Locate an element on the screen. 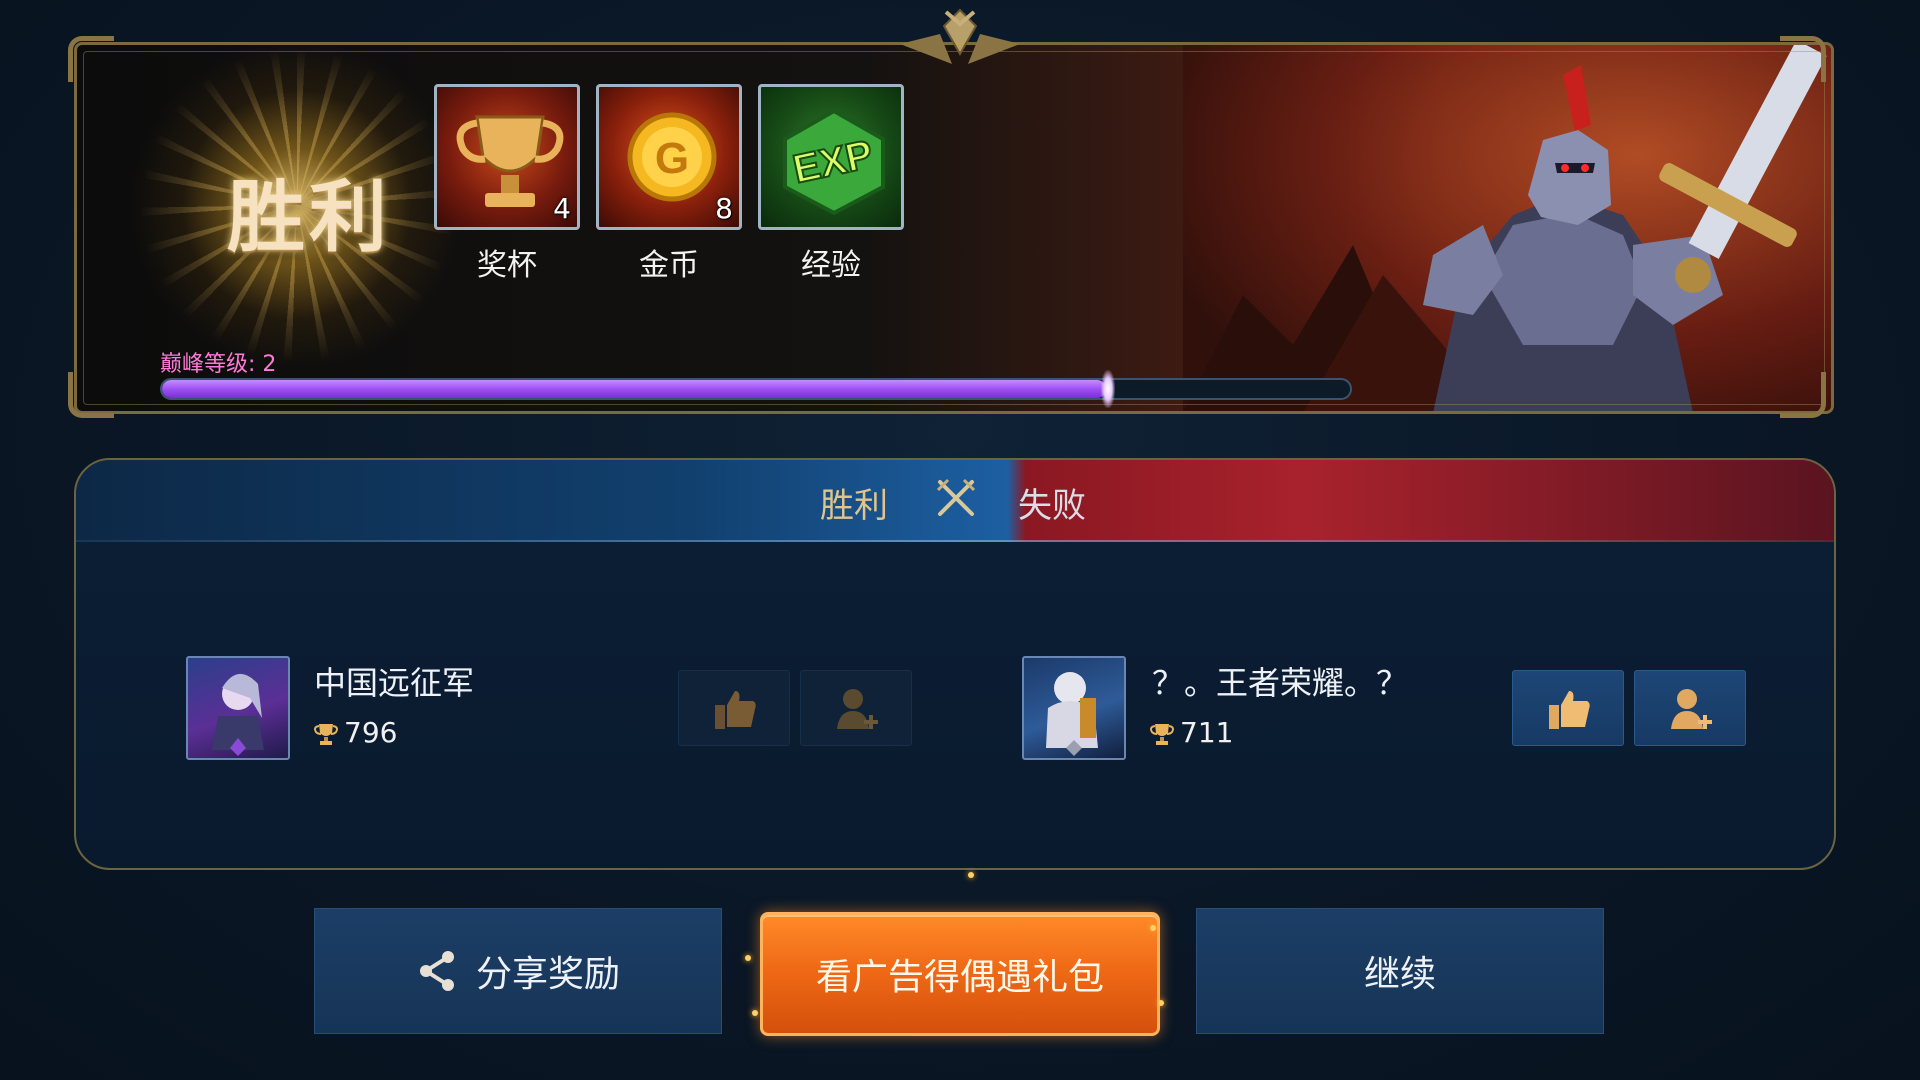  lose-side-label: 失败 is located at coordinates (1052, 506).